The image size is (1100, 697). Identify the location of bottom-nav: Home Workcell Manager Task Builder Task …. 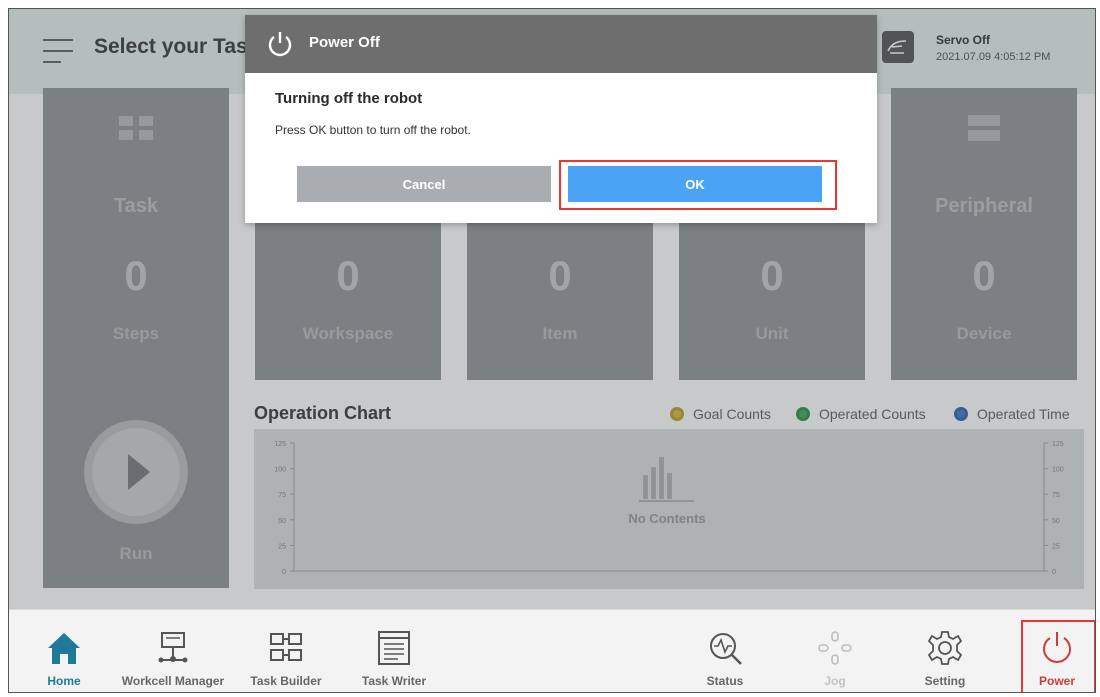
(552, 650).